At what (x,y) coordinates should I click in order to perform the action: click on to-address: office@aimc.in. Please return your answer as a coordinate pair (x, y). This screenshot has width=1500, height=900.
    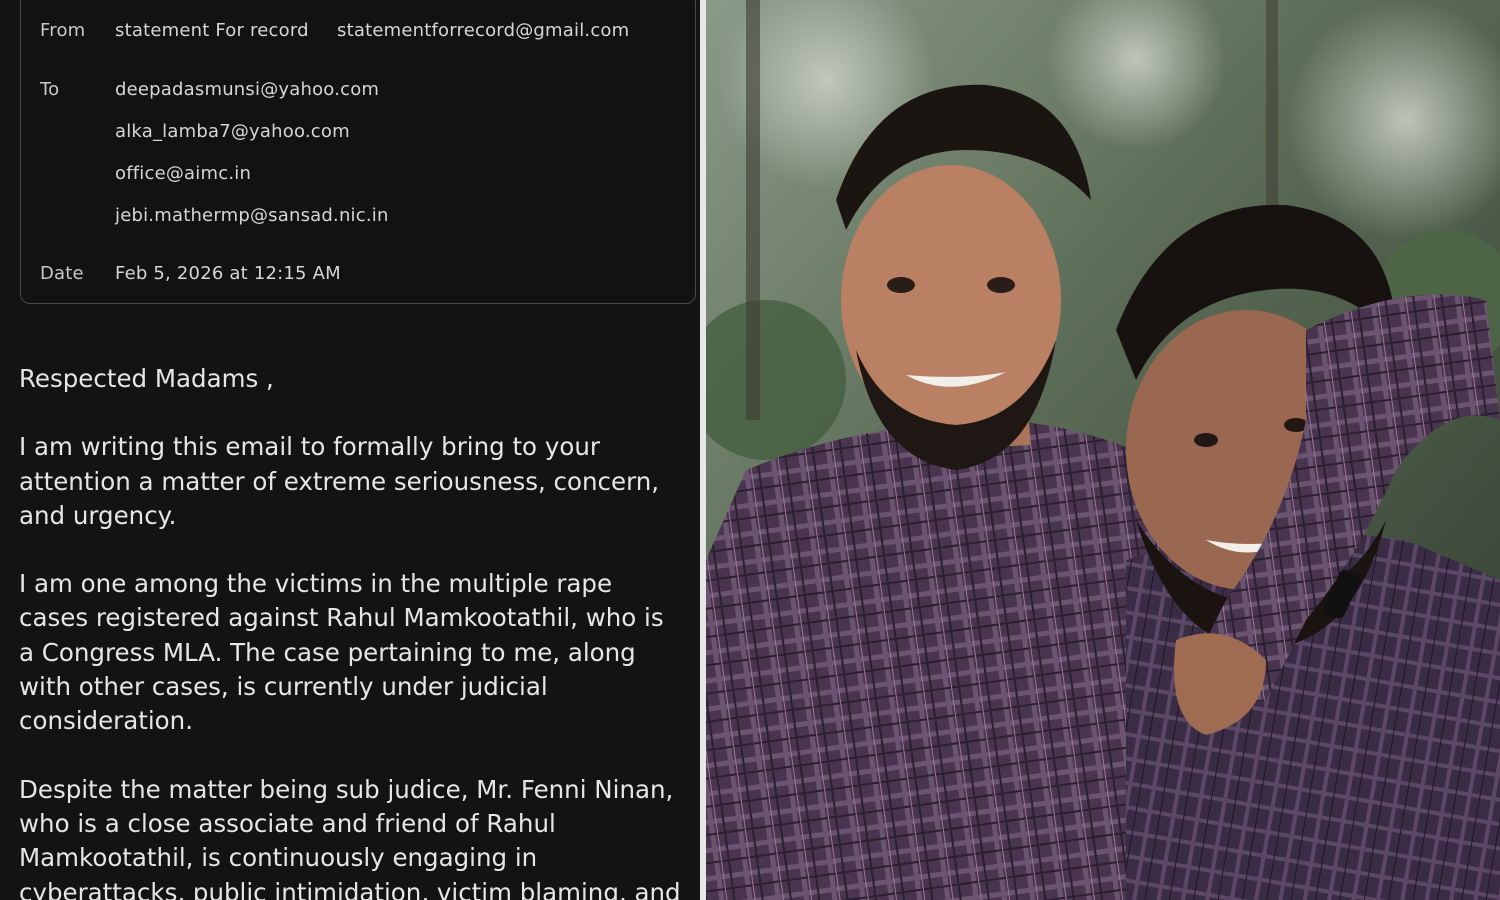
    Looking at the image, I should click on (183, 173).